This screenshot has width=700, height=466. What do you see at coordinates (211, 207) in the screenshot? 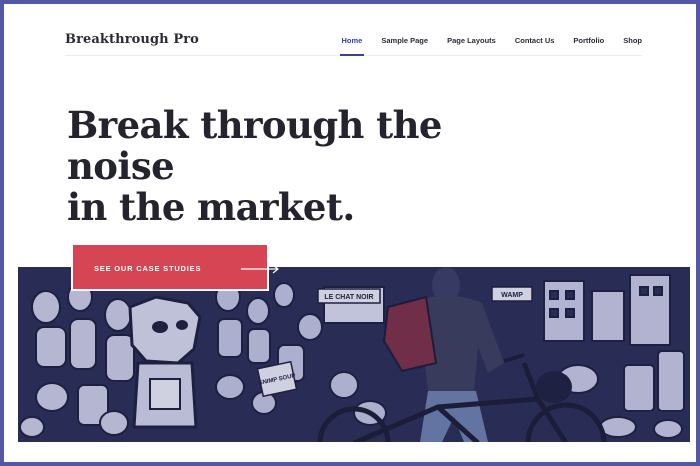
I see `hero-headline-line-2: in the market.` at bounding box center [211, 207].